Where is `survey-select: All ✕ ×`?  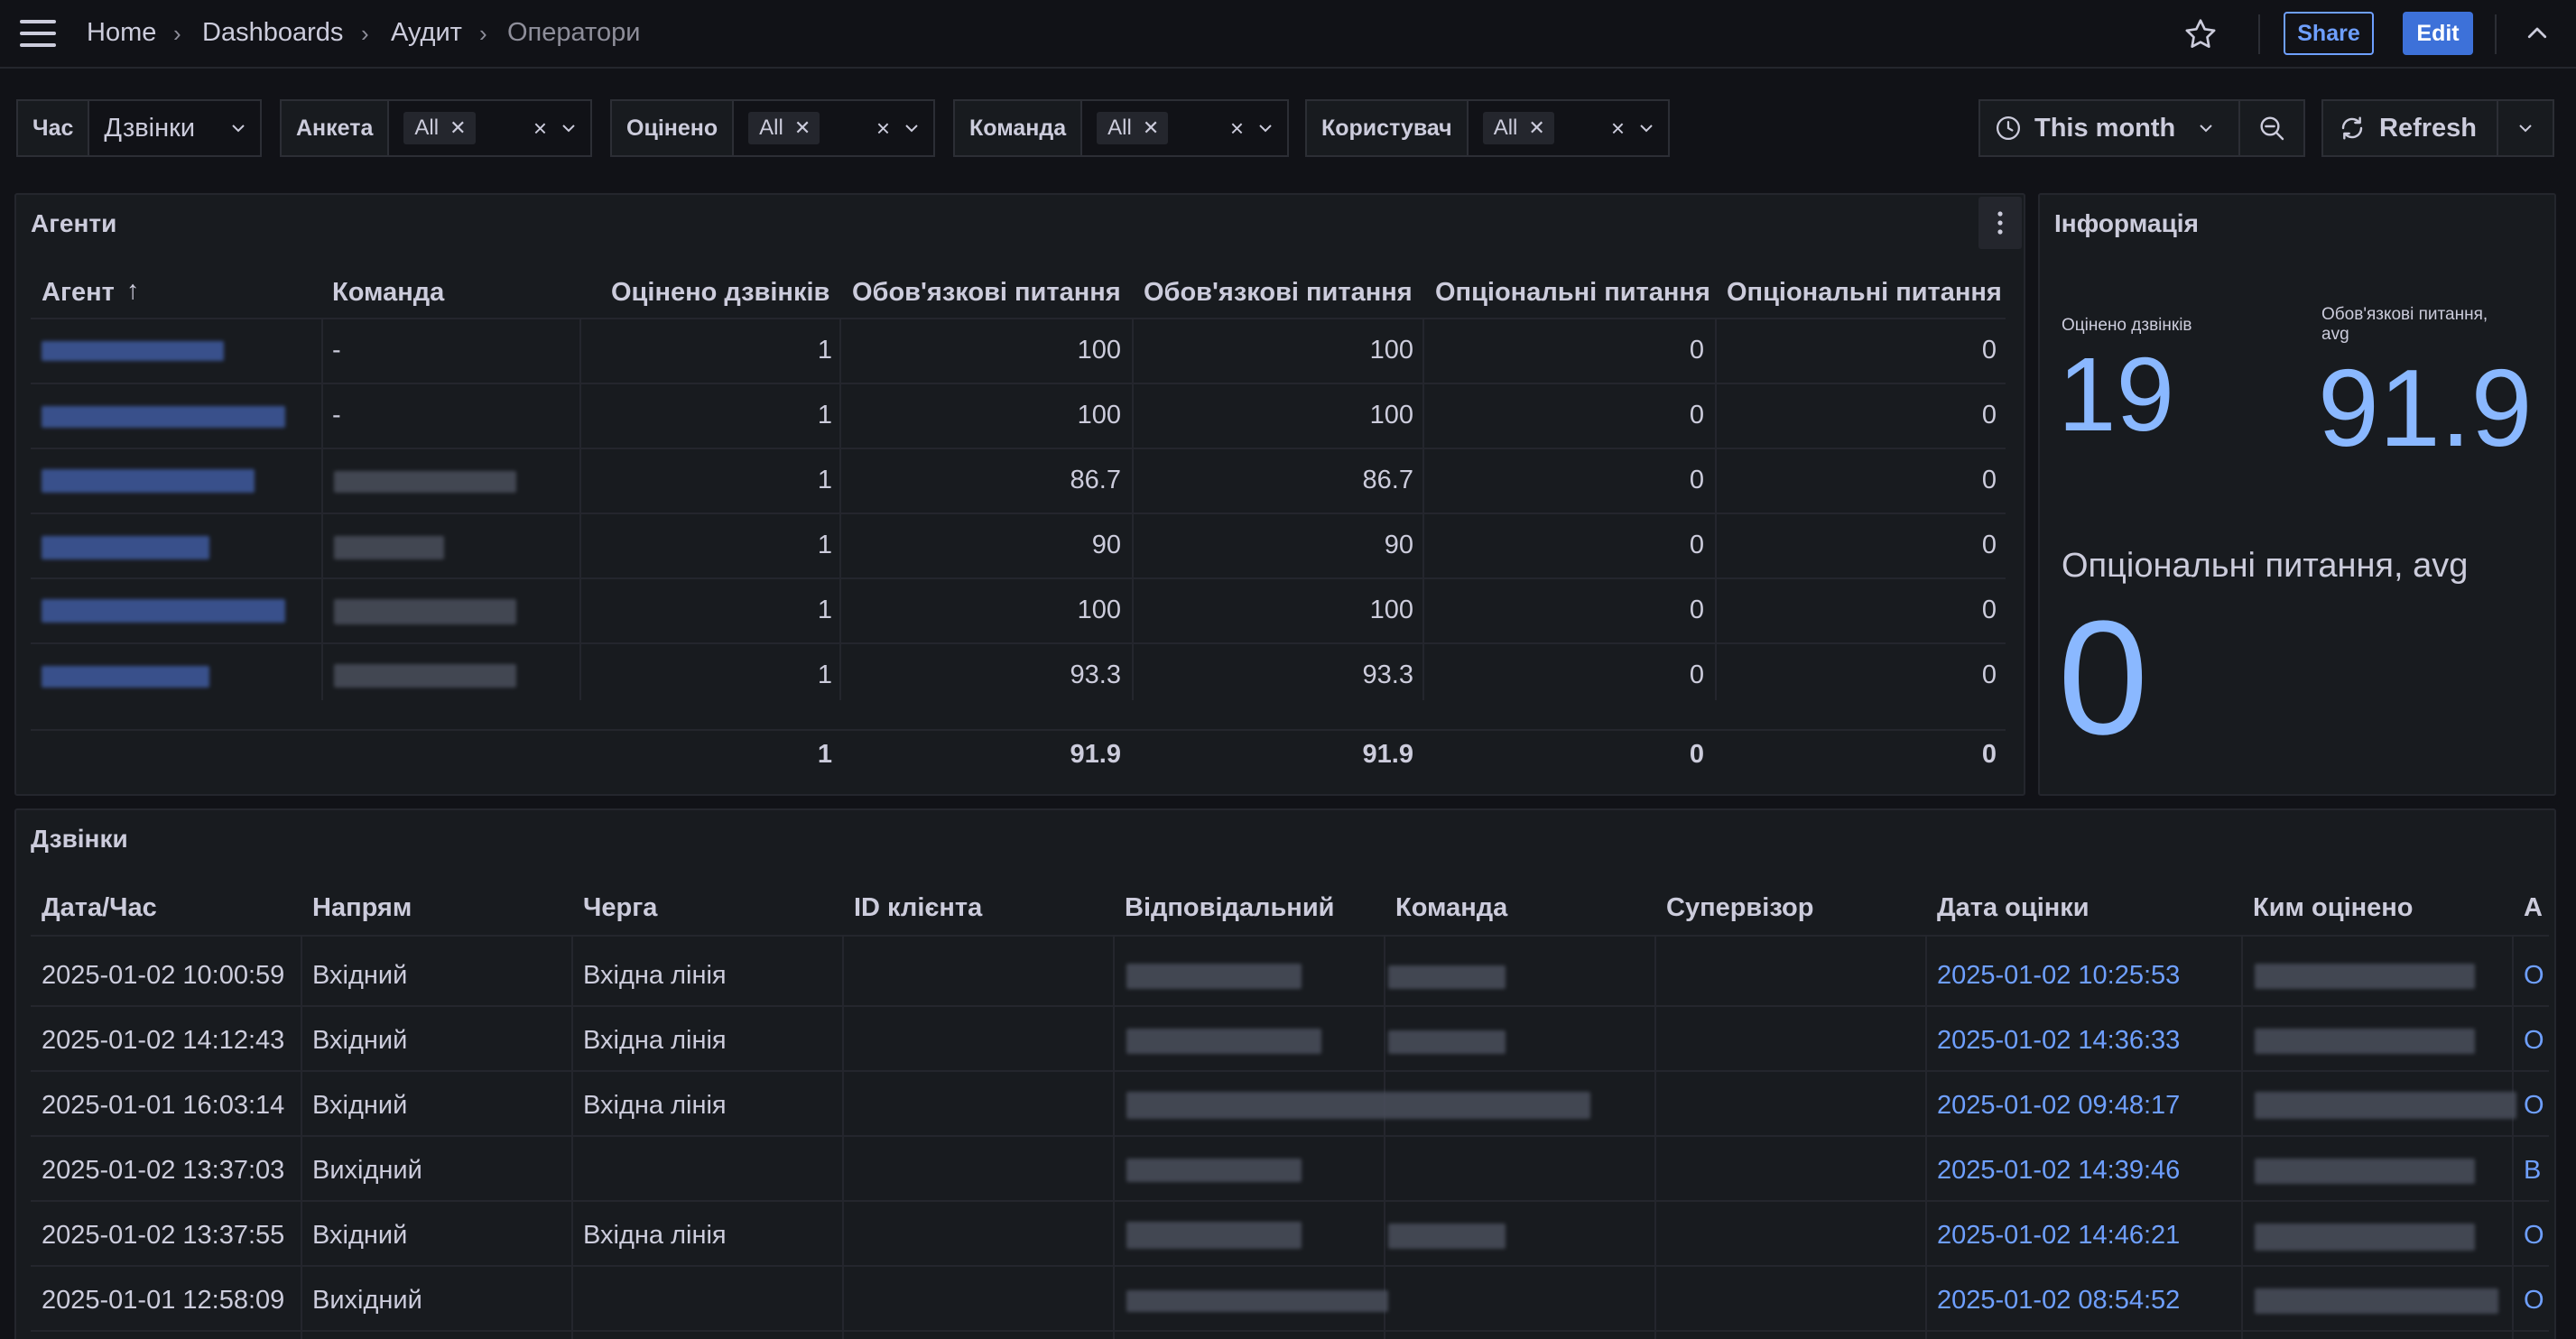 survey-select: All ✕ × is located at coordinates (490, 128).